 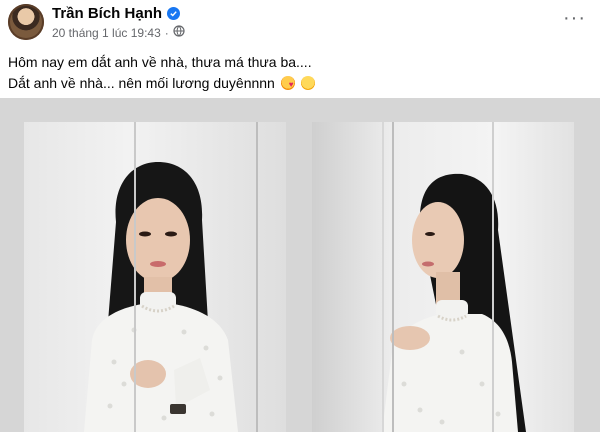 I want to click on author-avatar, so click(x=26, y=22).